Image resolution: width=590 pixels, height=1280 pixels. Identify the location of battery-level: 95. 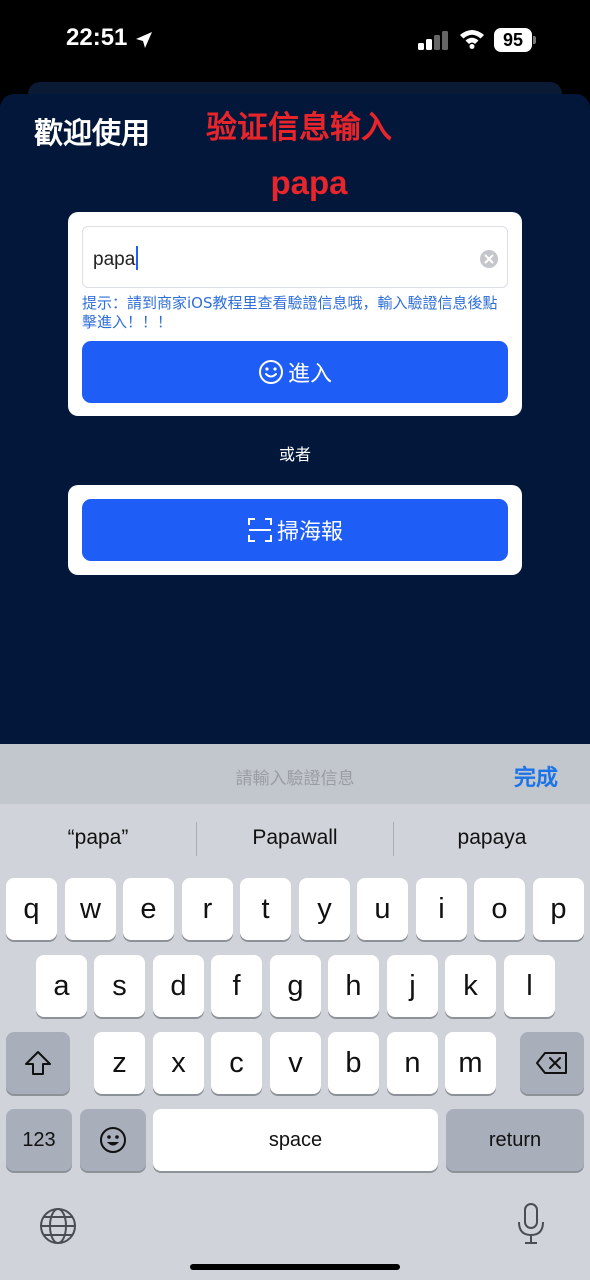
(513, 40).